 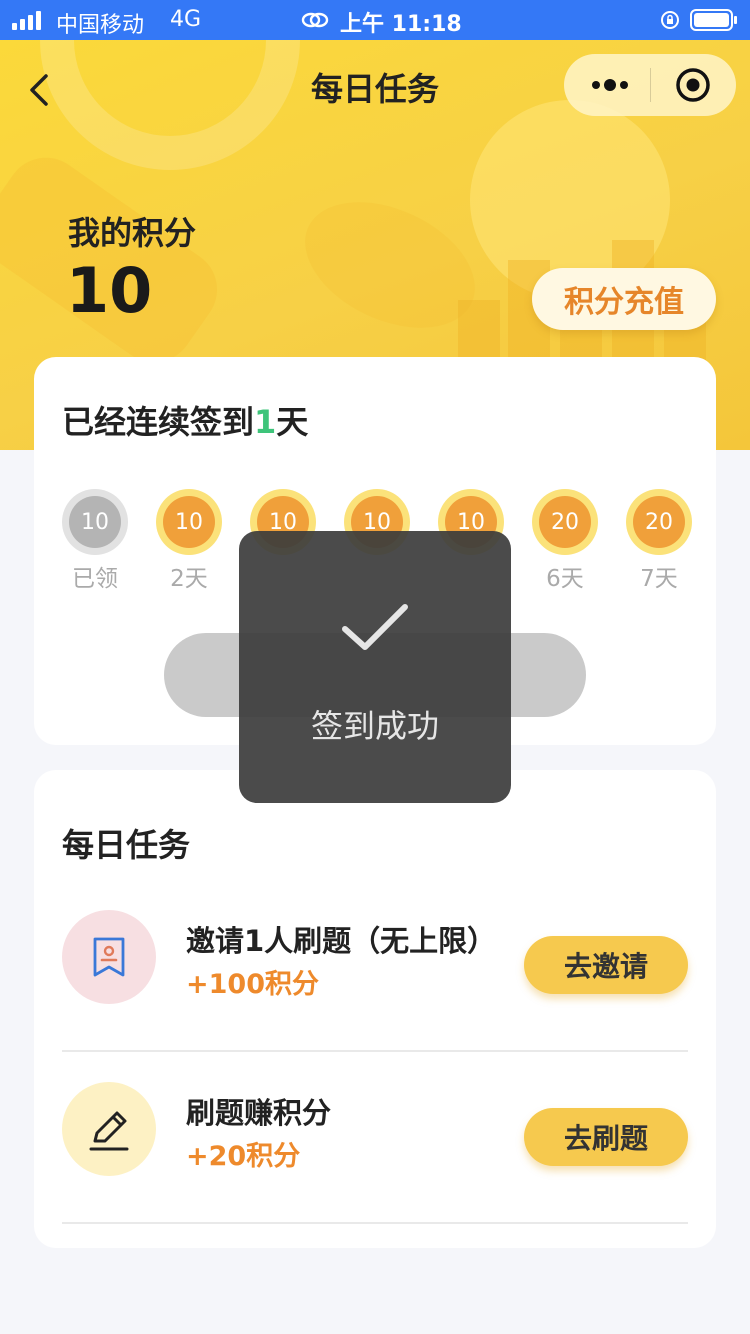 What do you see at coordinates (624, 299) in the screenshot?
I see `recharge-points-button: 积分充值` at bounding box center [624, 299].